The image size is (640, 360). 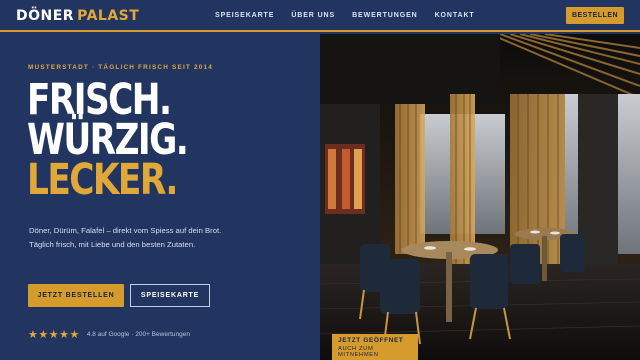 I want to click on rating-text: 4.8 auf Google · 200+ Bewertungen, so click(x=138, y=334).